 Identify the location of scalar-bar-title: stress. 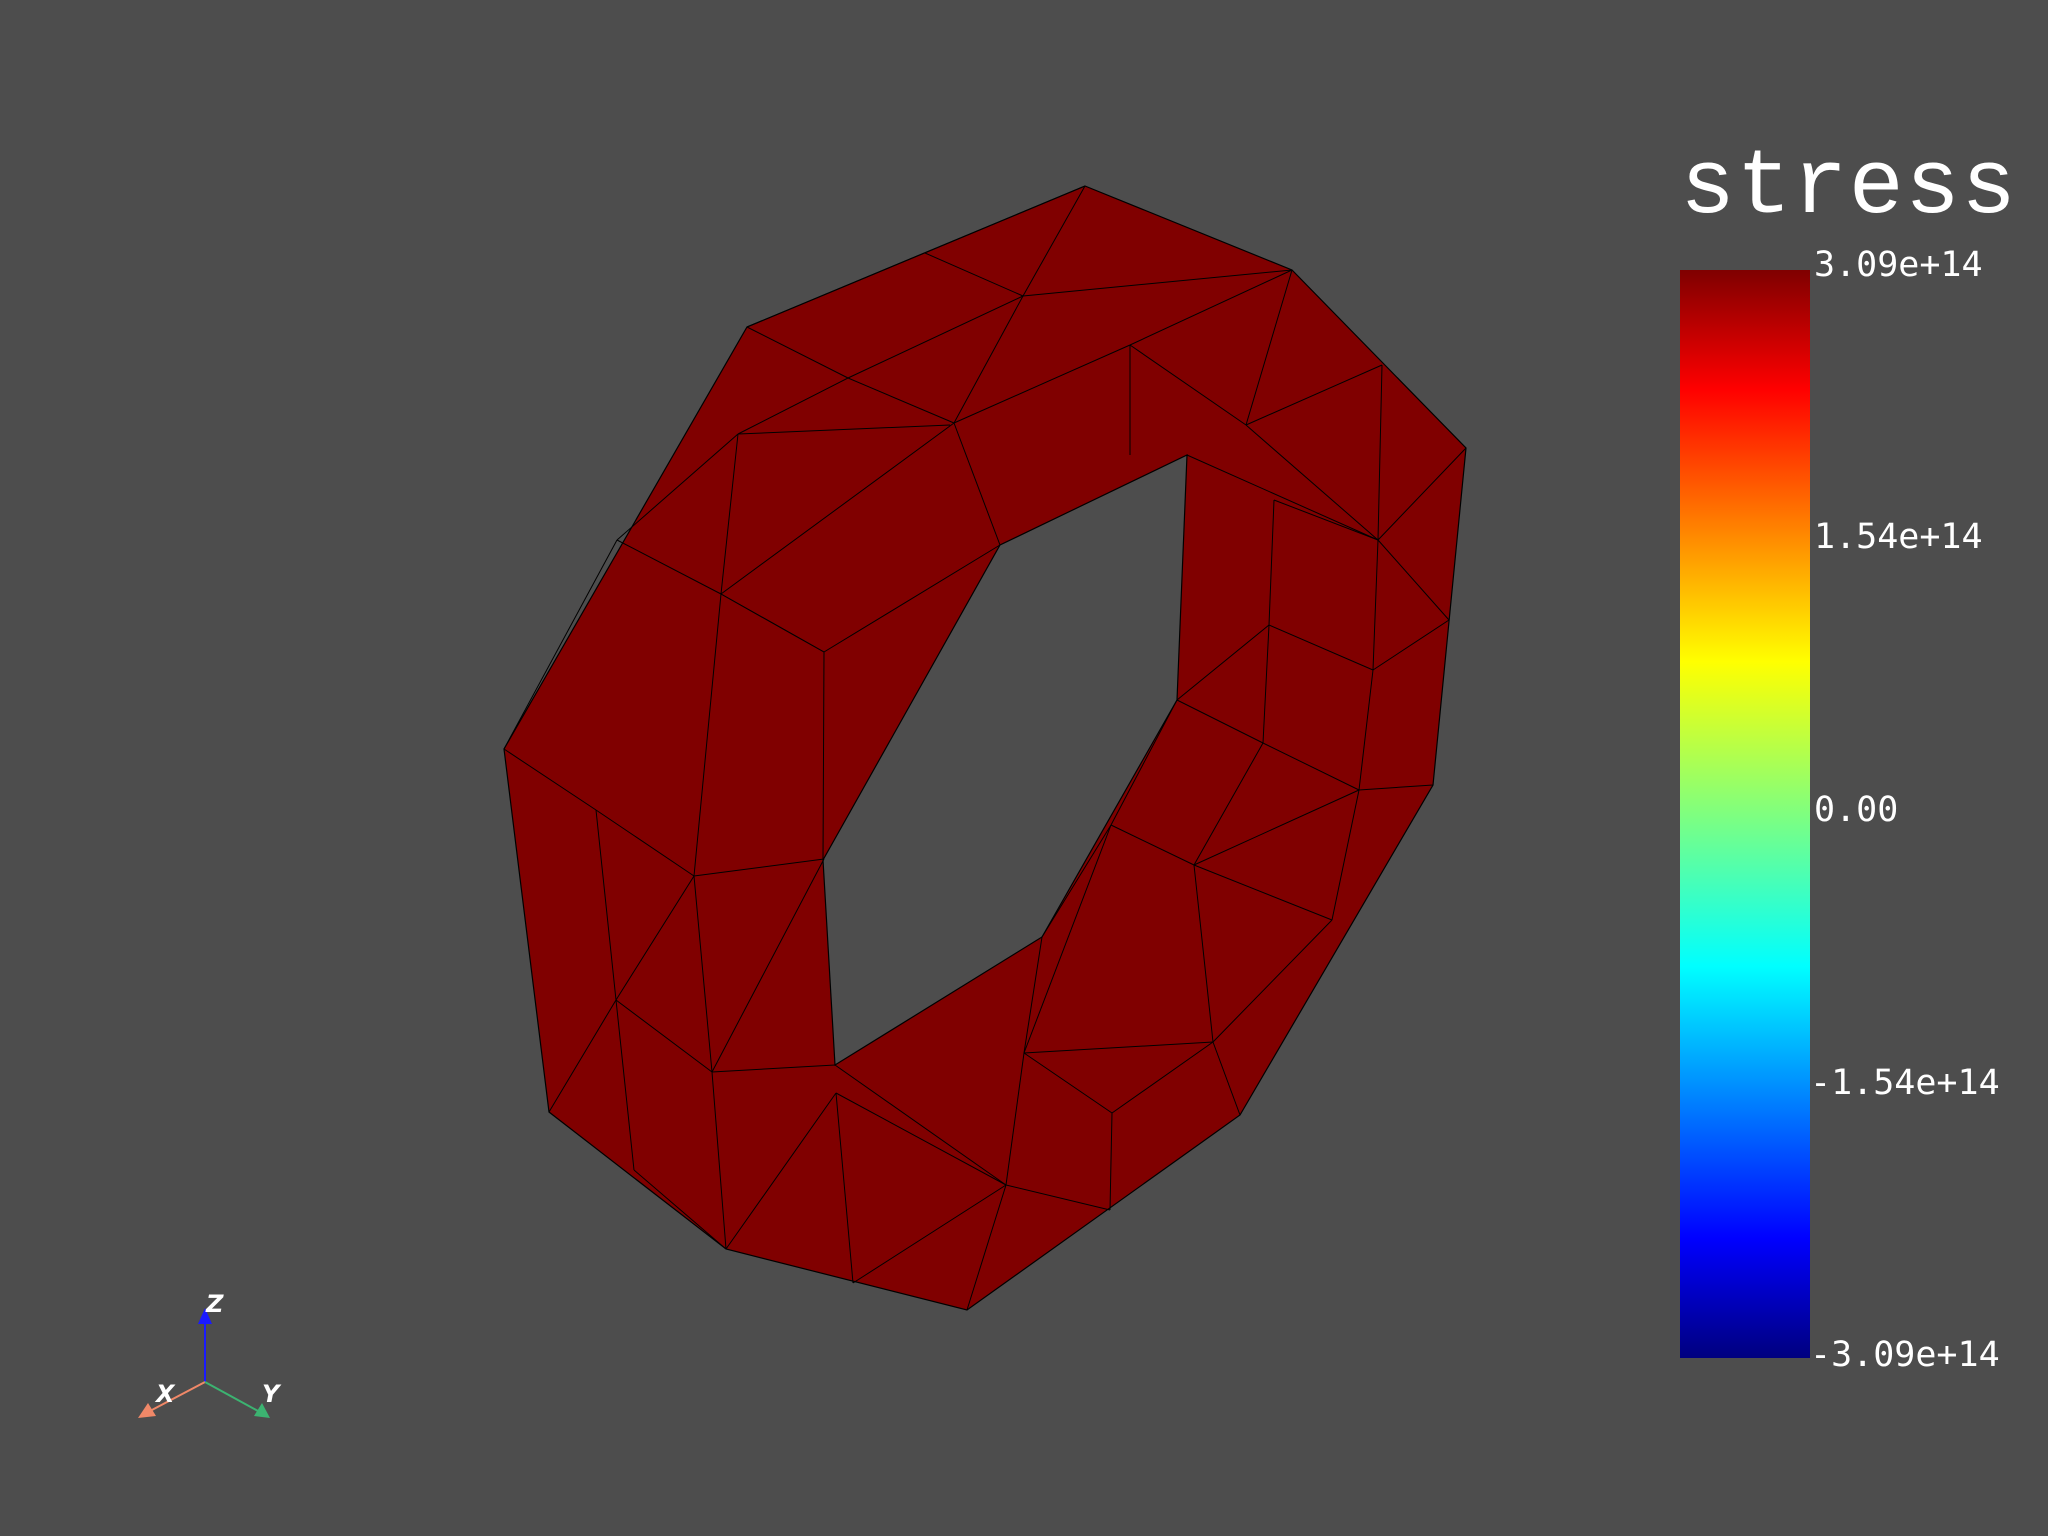
(1849, 187).